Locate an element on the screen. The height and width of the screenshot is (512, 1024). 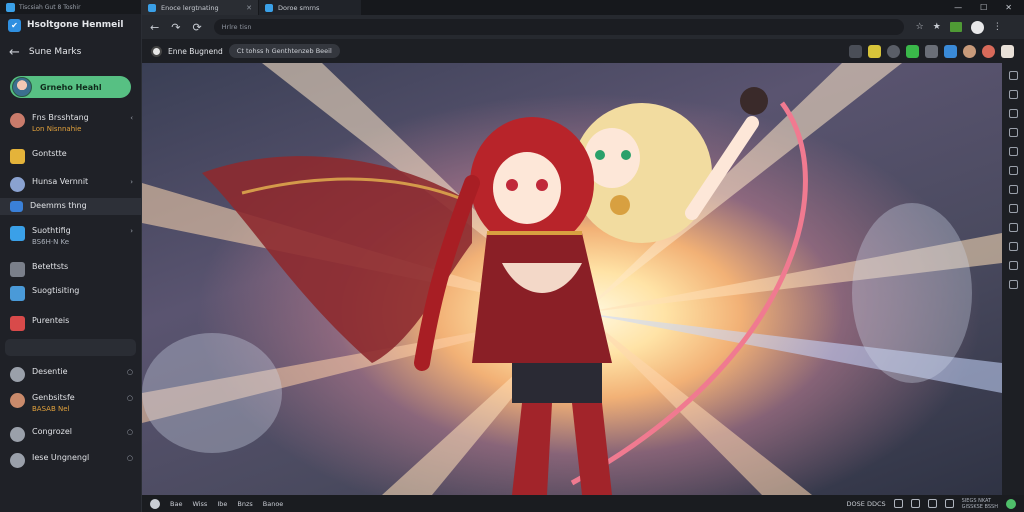
image-icon is located at coordinates (950, 51).